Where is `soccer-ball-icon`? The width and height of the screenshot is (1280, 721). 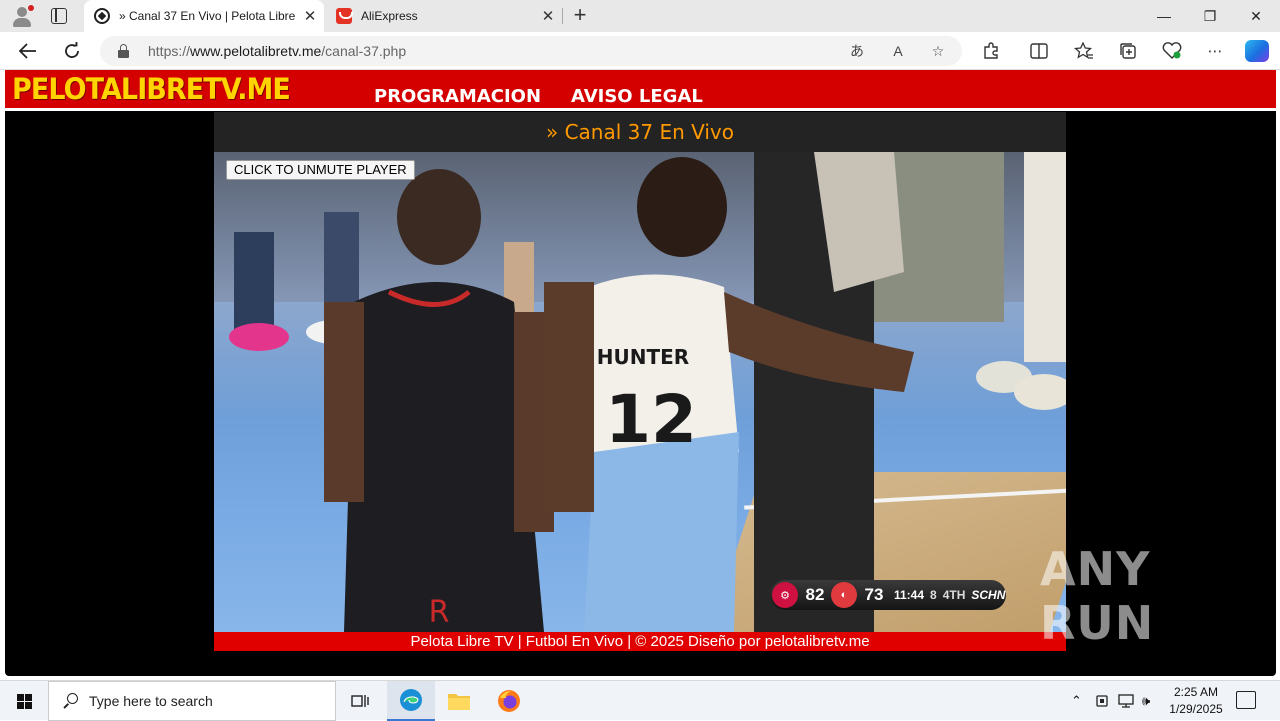
soccer-ball-icon is located at coordinates (102, 16).